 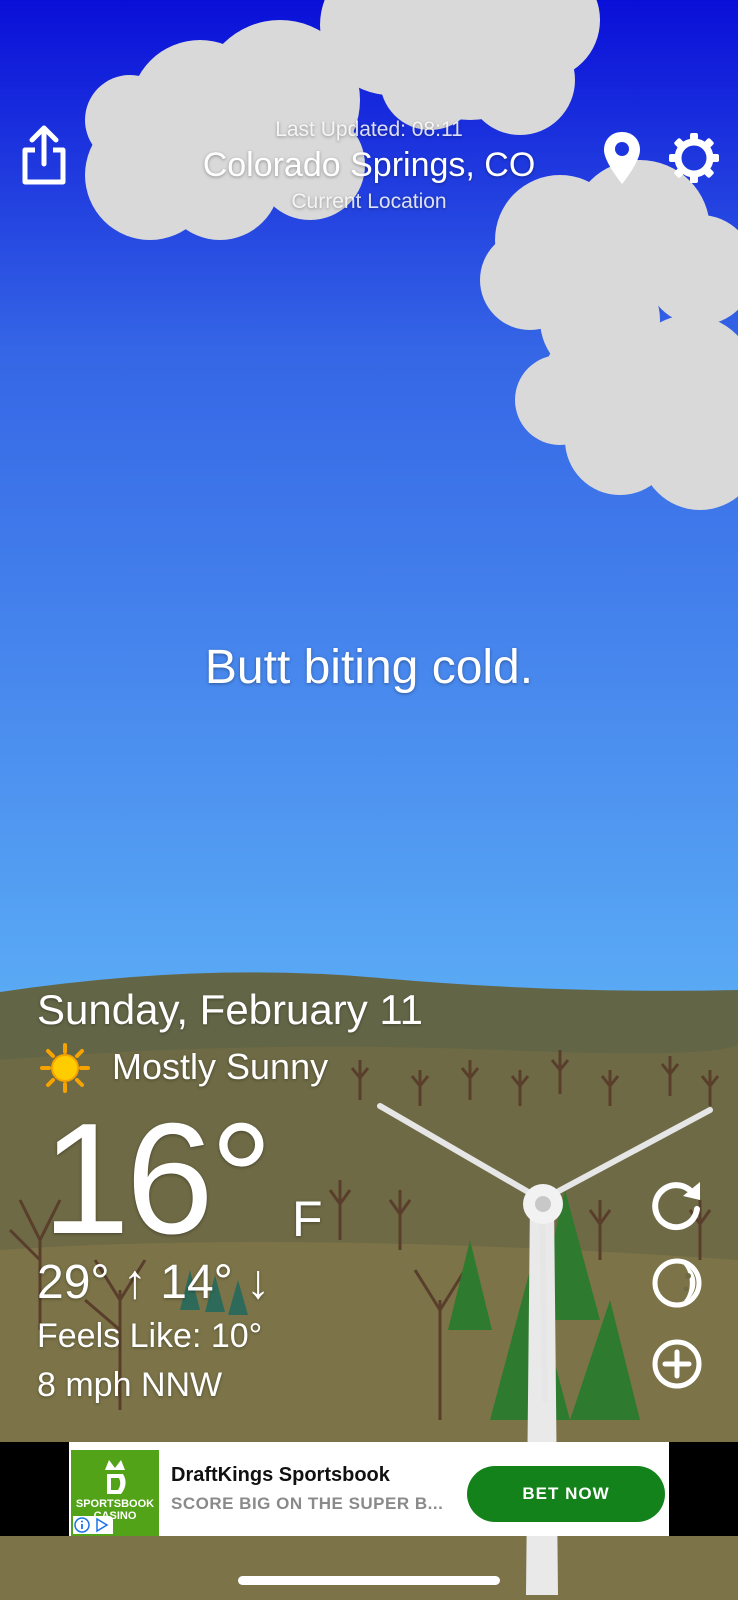 What do you see at coordinates (369, 129) in the screenshot?
I see `last-updated-label: Last Updated: 08:11` at bounding box center [369, 129].